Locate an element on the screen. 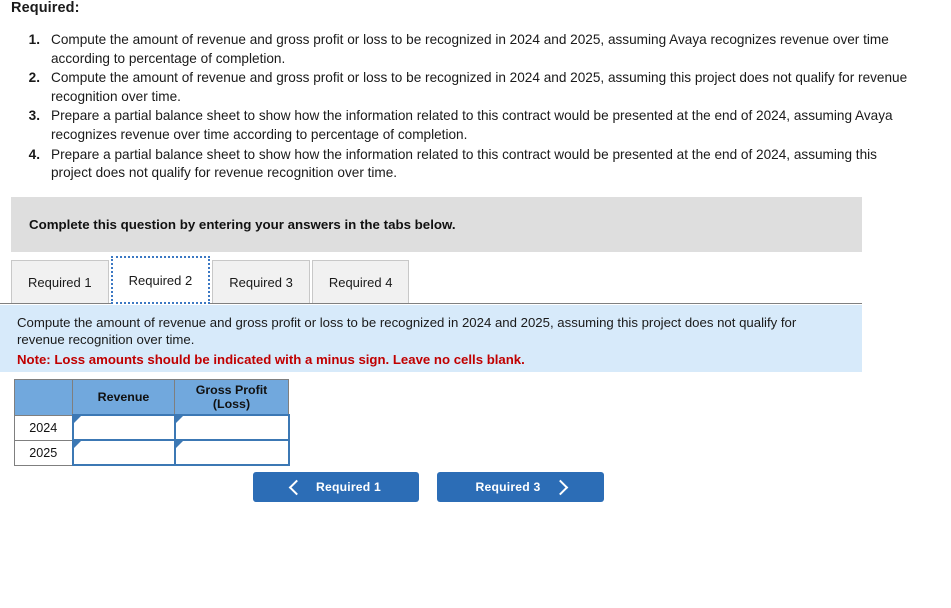 This screenshot has width=951, height=608. column-header-gross-profit-line1: Gross Profit is located at coordinates (231, 390).